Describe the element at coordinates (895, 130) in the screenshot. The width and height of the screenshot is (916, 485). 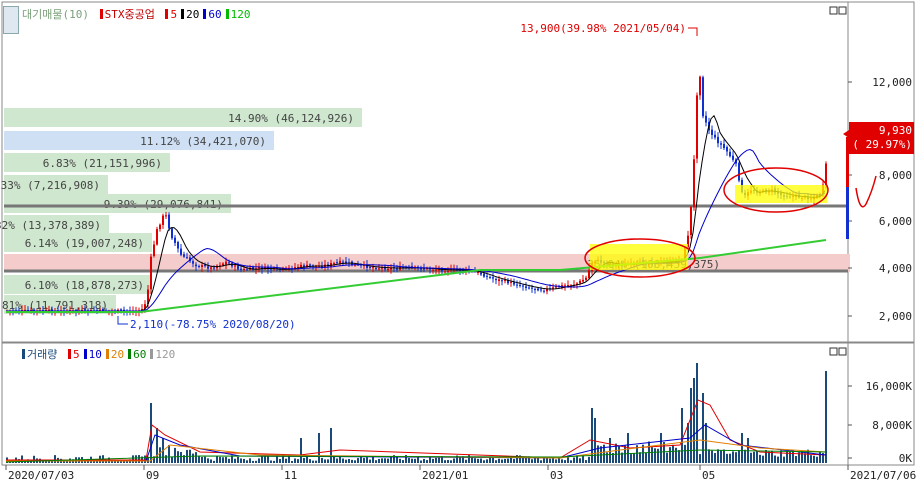
I see `last-price-value: 9,930` at that location.